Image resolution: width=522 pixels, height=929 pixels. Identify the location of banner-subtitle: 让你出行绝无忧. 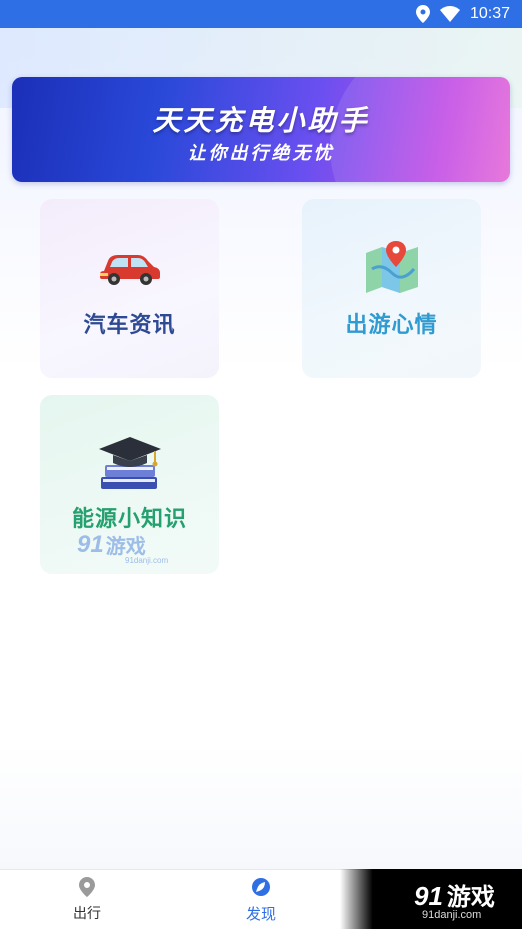
(261, 153).